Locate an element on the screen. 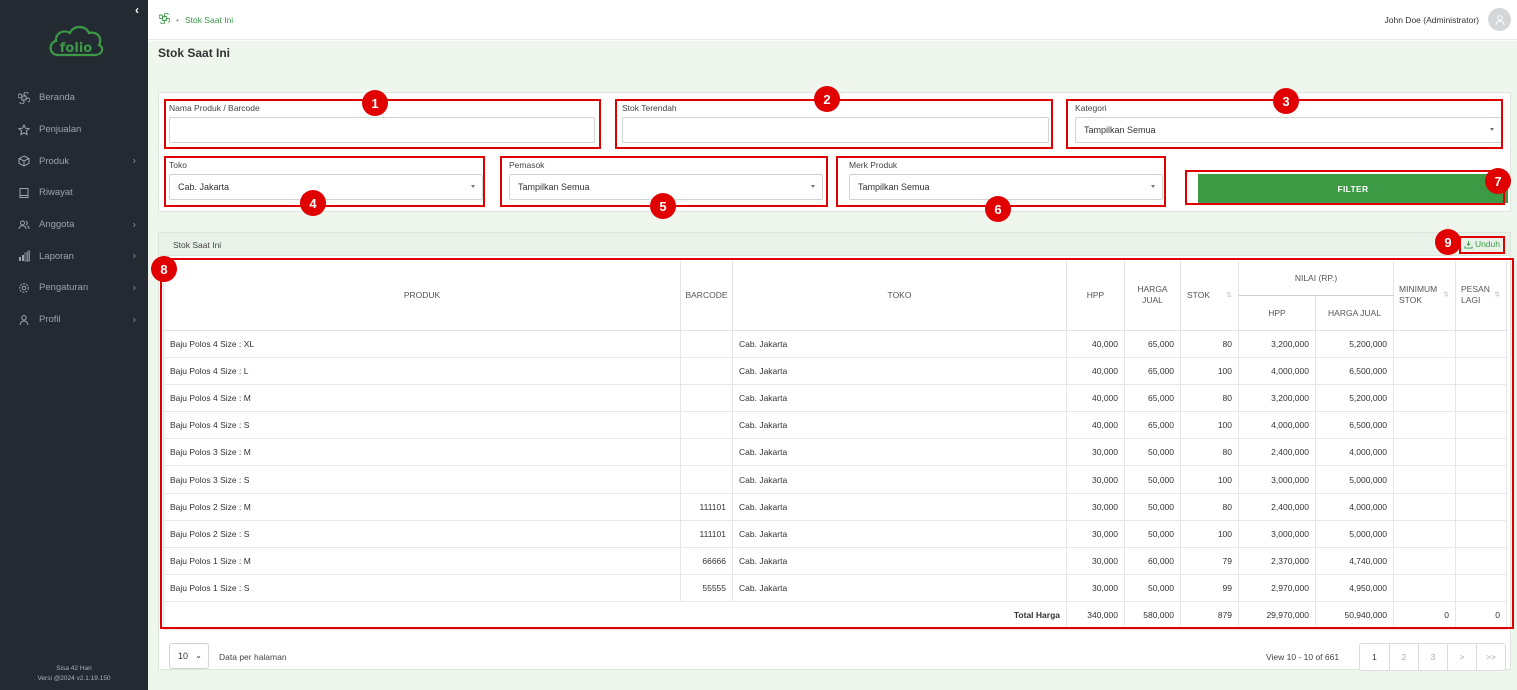 This screenshot has width=1517, height=690. sidebar-item-riwayat: Riwayat is located at coordinates (74, 193).